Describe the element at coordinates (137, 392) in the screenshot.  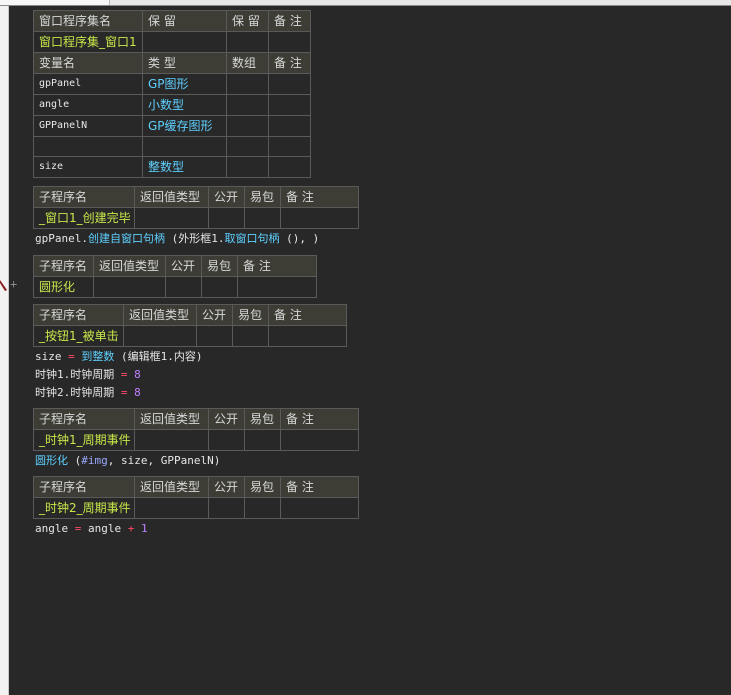
I see `code-token: 8` at that location.